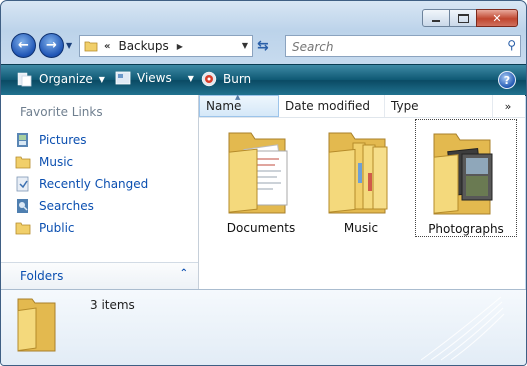  Describe the element at coordinates (24, 79) in the screenshot. I see `organize-icon` at that location.